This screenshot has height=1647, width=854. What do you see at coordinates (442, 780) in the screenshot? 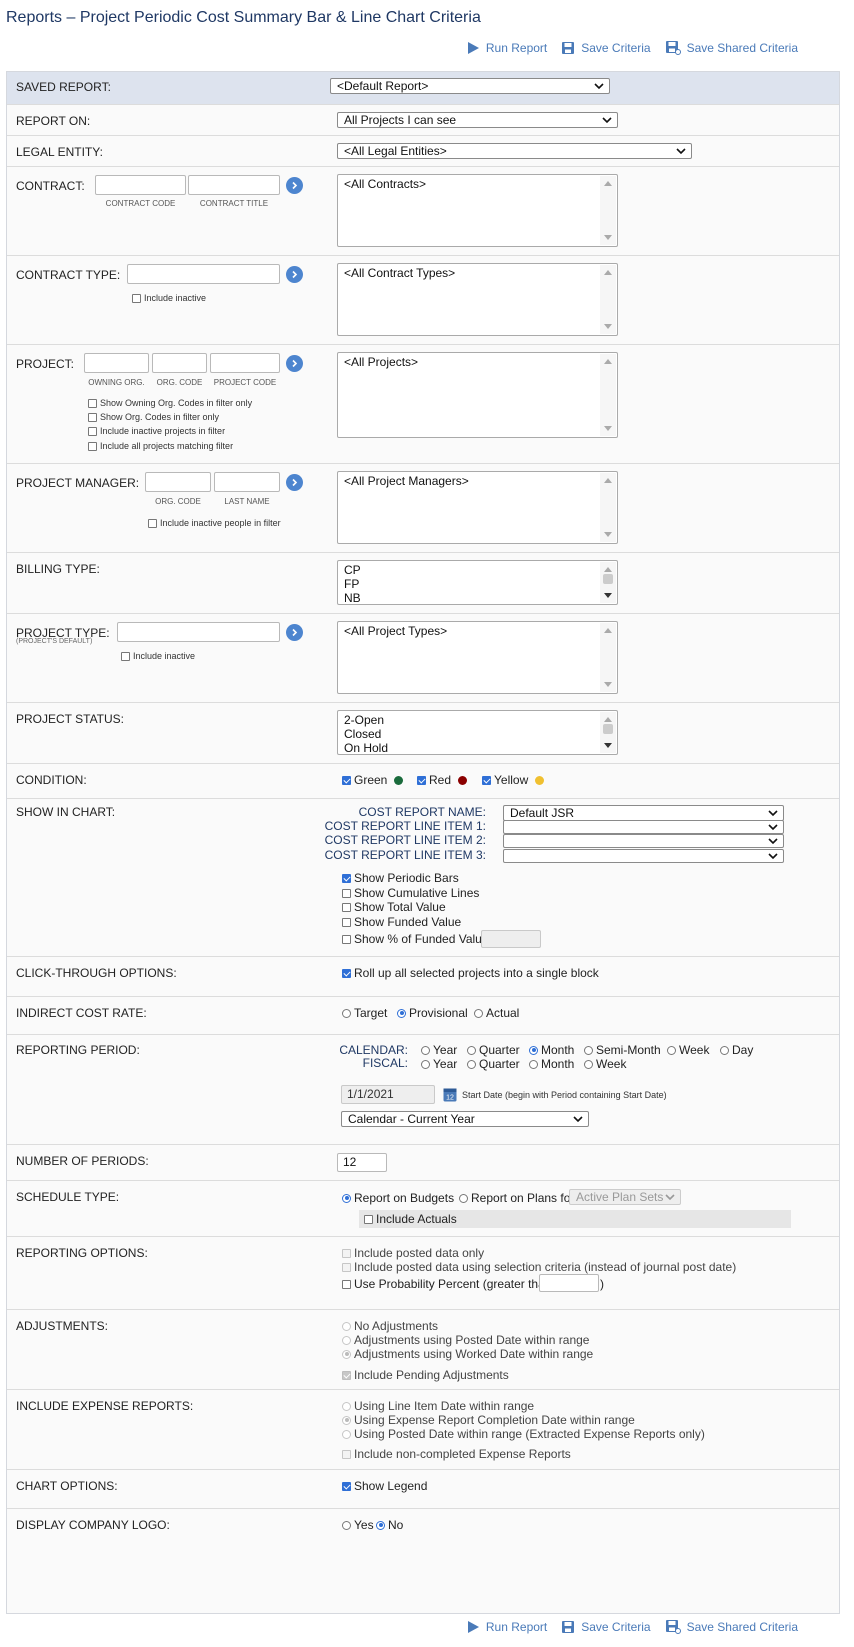
I see `condition-red-checkbox: Red` at bounding box center [442, 780].